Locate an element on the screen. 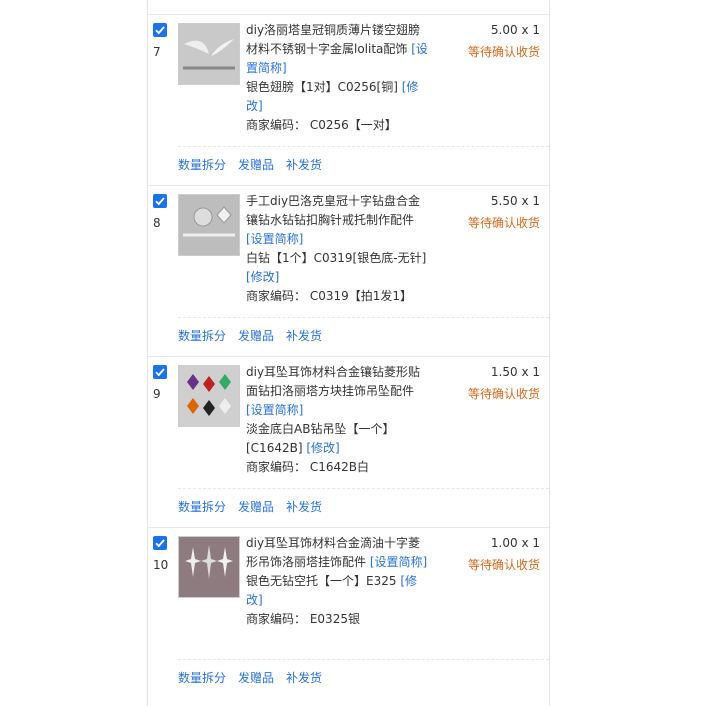  item-index: 8 is located at coordinates (157, 223).